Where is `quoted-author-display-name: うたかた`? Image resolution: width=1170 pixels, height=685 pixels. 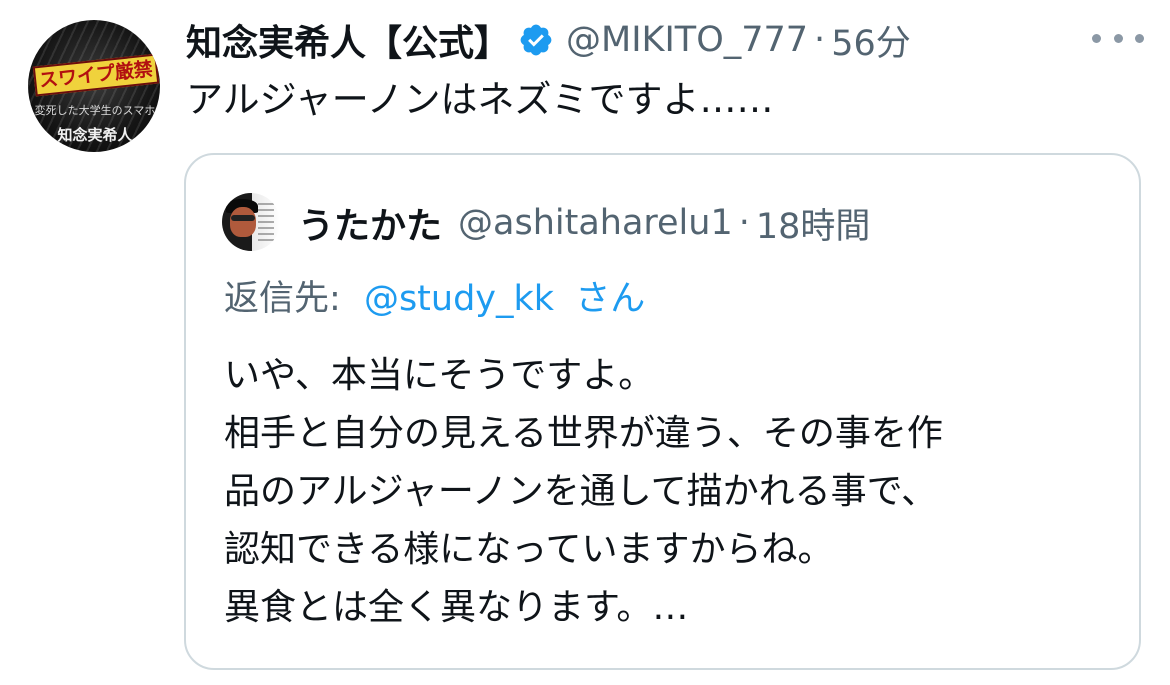 quoted-author-display-name: うたかた is located at coordinates (370, 223).